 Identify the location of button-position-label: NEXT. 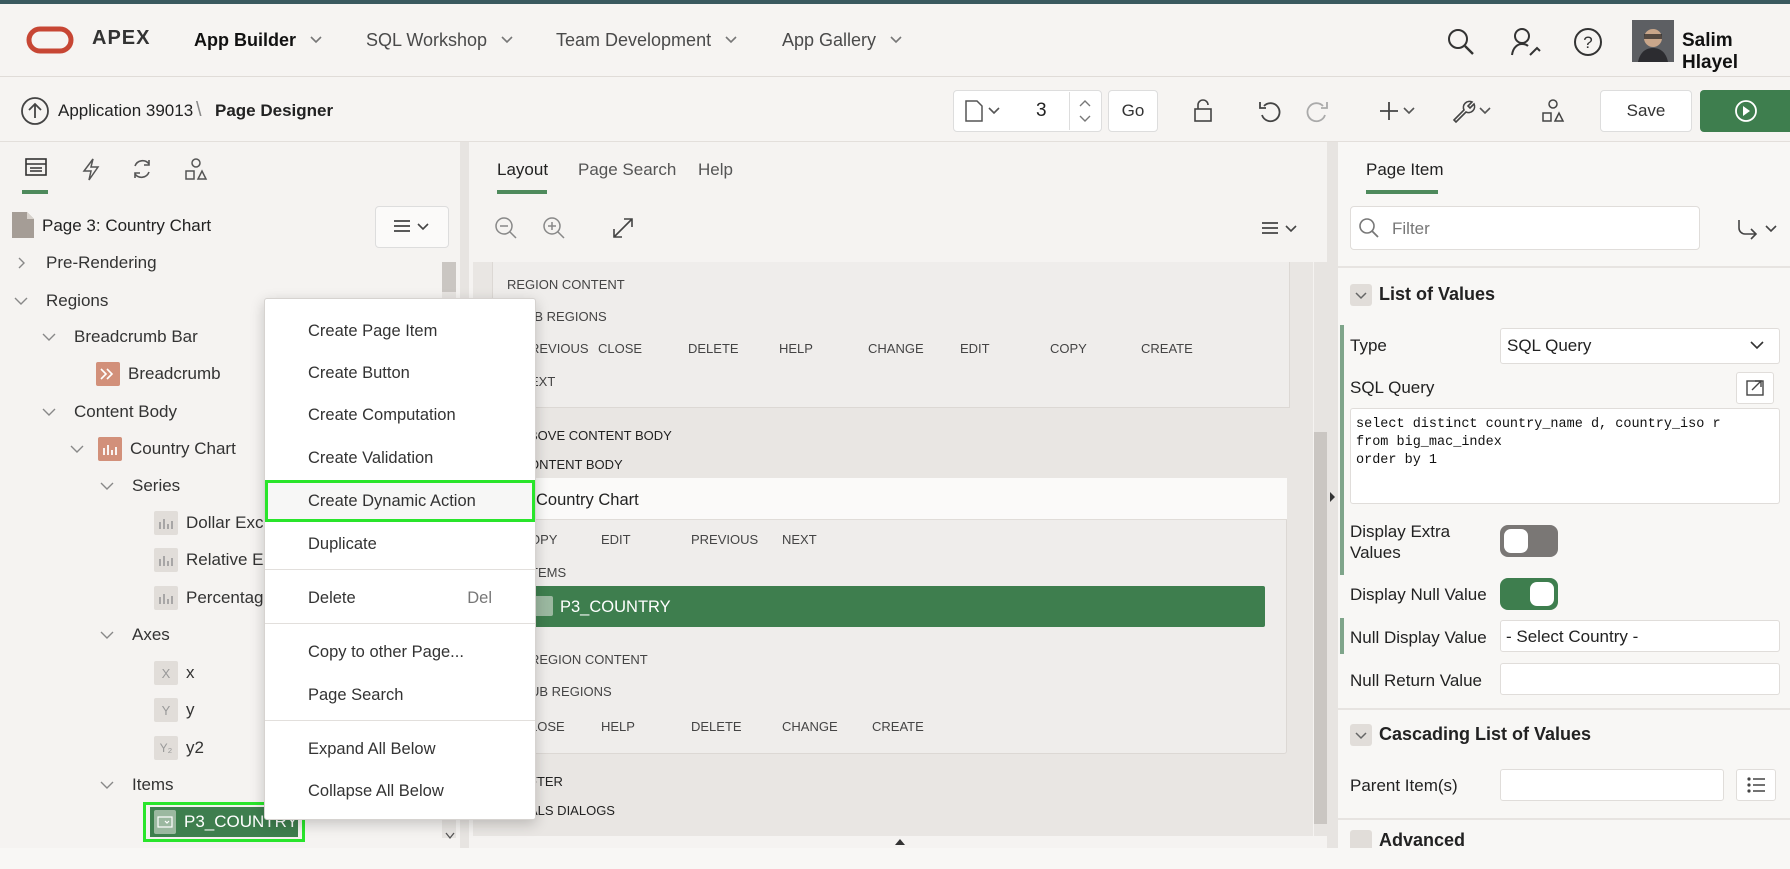
(799, 539).